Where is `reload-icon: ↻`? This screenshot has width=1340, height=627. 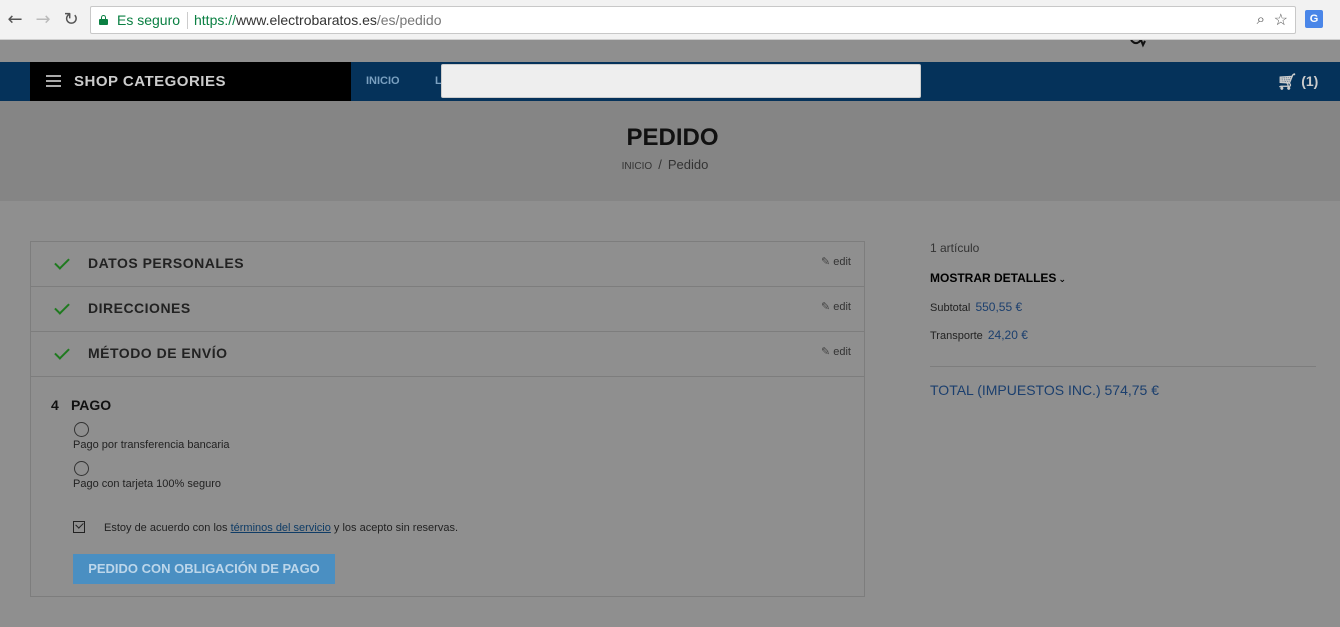 reload-icon: ↻ is located at coordinates (71, 20).